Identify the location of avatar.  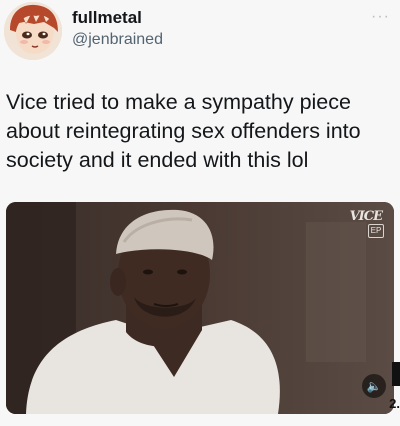
(33, 31).